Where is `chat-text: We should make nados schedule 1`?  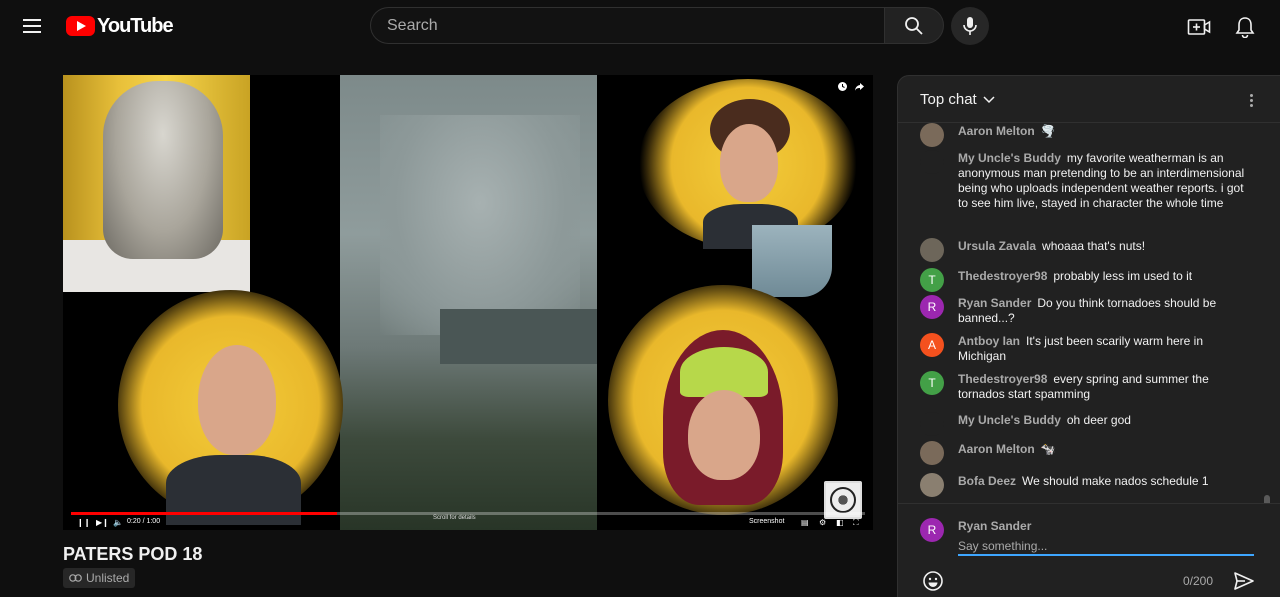
chat-text: We should make nados schedule 1 is located at coordinates (1115, 481).